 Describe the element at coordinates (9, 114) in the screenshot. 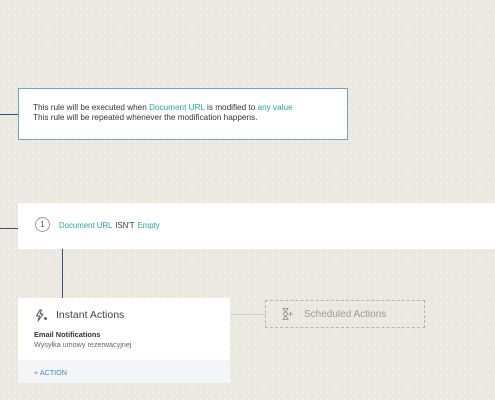

I see `flow-connector-top` at that location.